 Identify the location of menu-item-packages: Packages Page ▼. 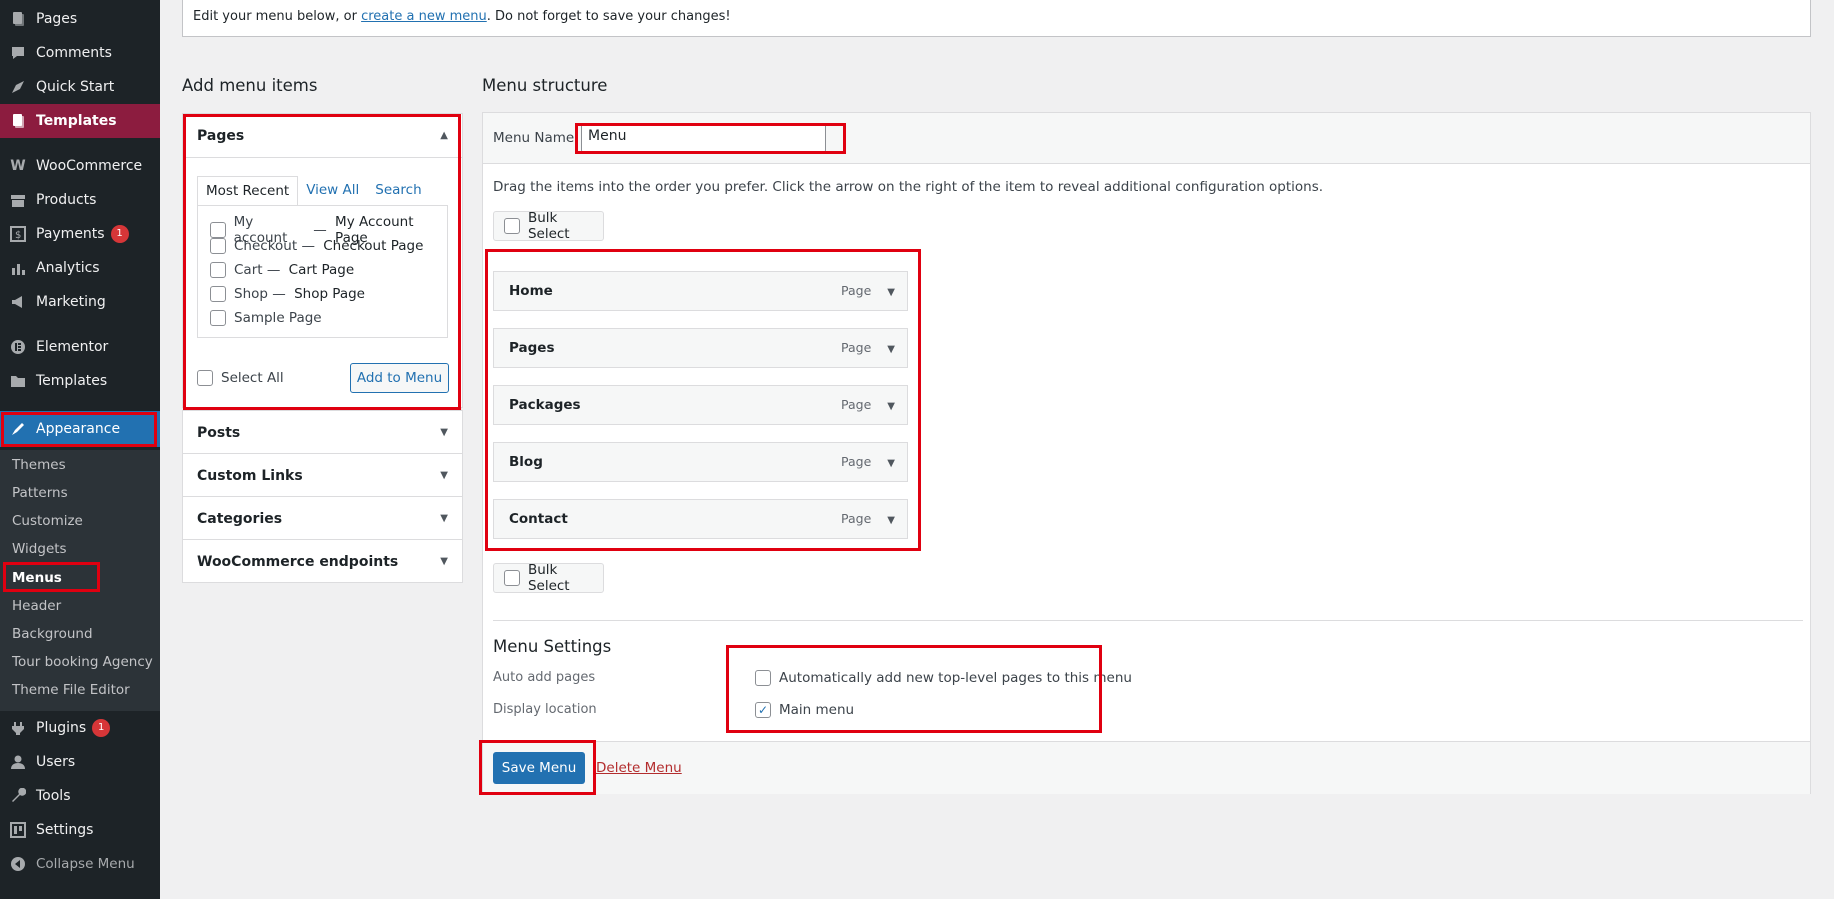
(700, 405).